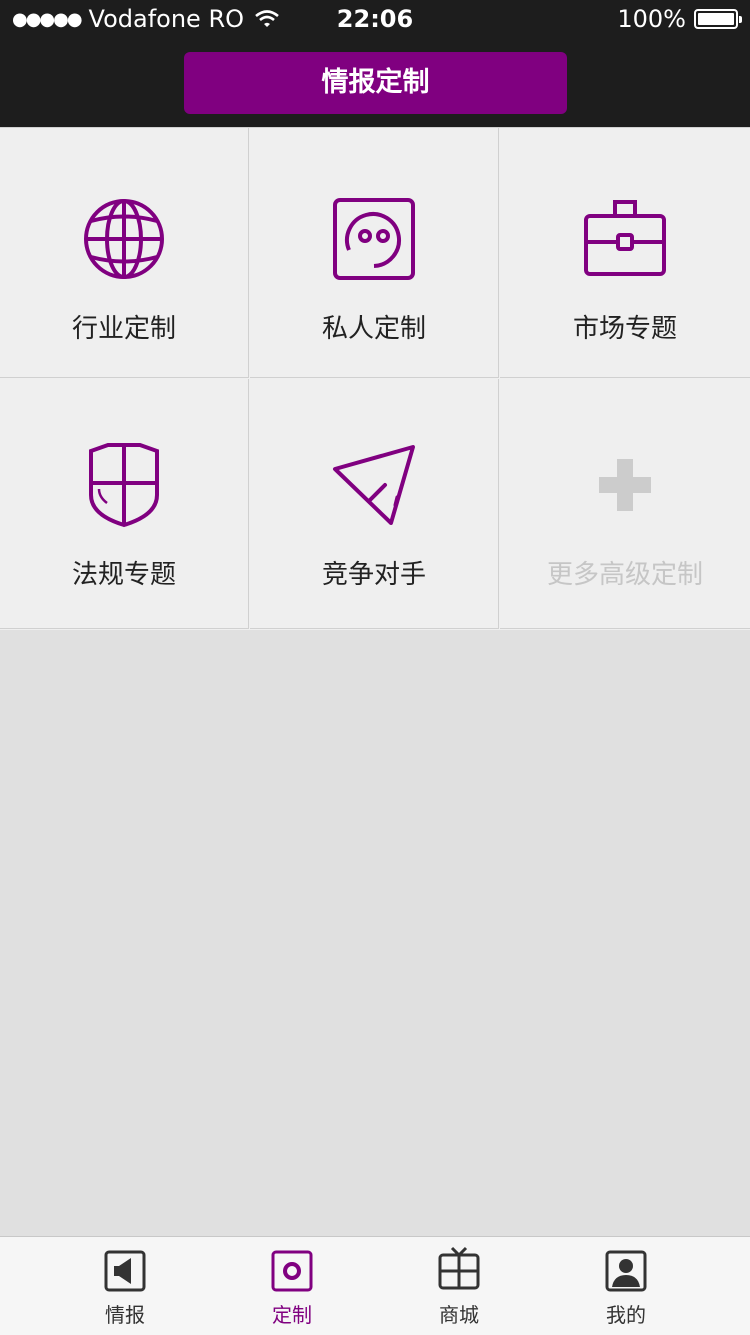  I want to click on battery-percent: 100%, so click(651, 19).